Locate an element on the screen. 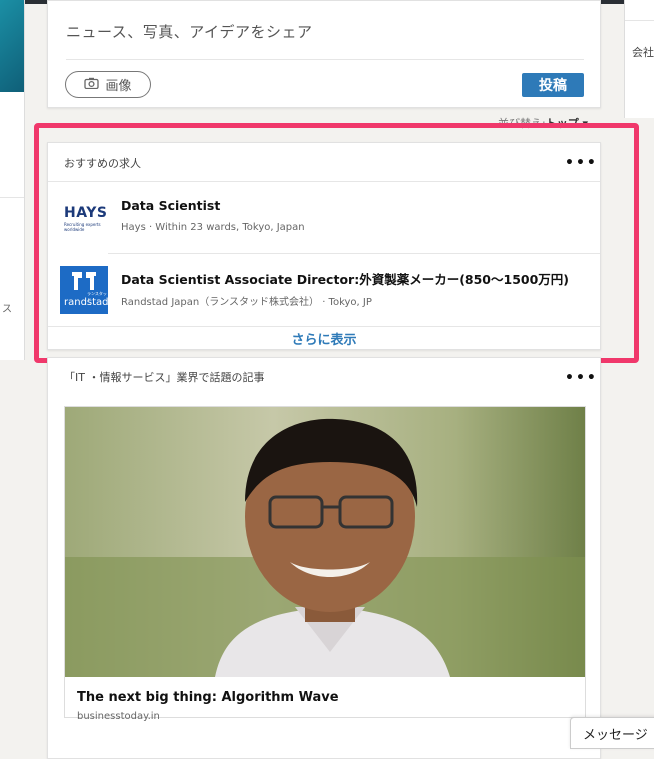  card-title: 「IT ・情報サービス」業界で話題の記事 is located at coordinates (164, 377).